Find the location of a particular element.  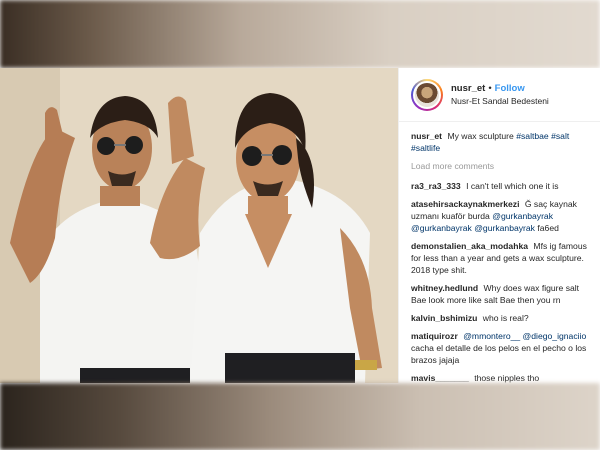

comment-item: kalvin_bshimizu who is real? is located at coordinates (499, 318).